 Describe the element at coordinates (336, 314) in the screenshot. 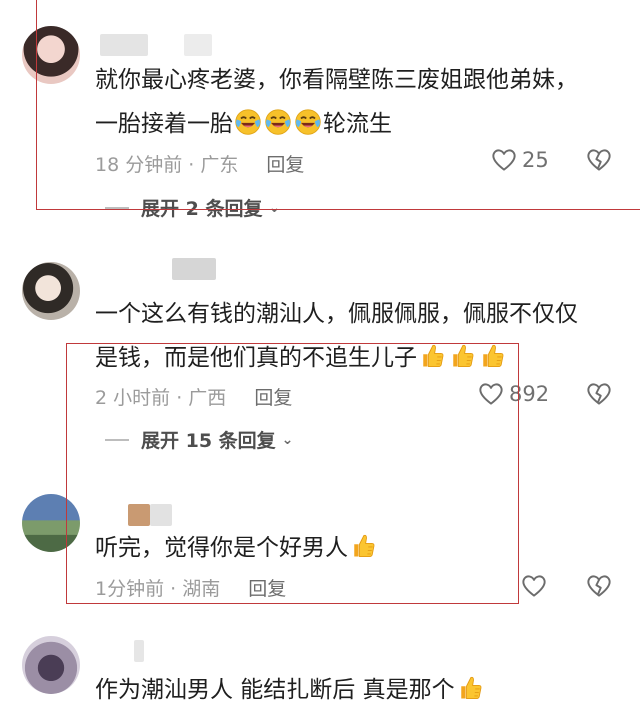

I see `comment-text-line: 一个这么有钱的潮汕人，佩服佩服，佩服不仅仅` at that location.